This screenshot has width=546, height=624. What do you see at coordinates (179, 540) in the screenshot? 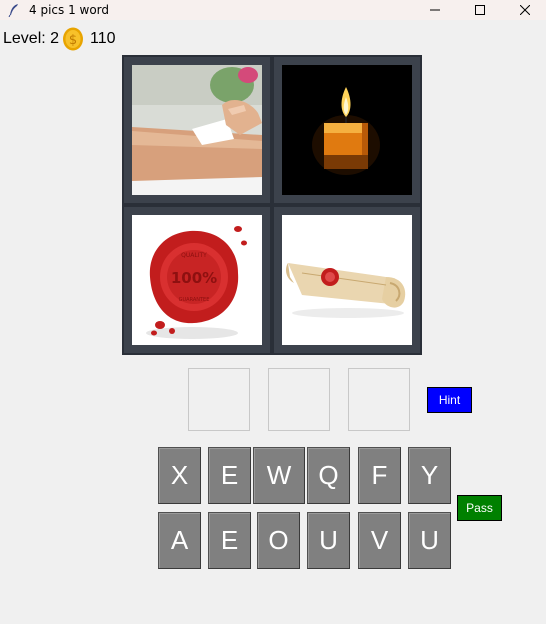
I see `letter-key: A` at bounding box center [179, 540].